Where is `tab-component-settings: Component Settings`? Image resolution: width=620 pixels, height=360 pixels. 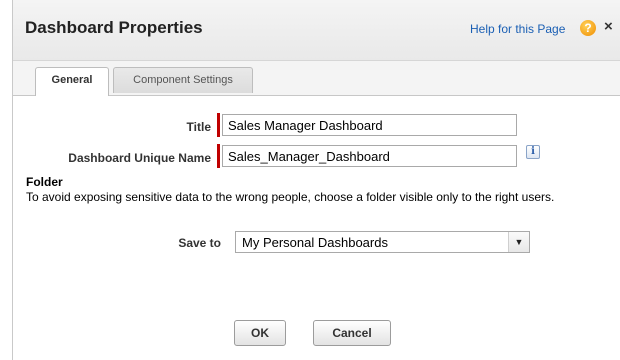 tab-component-settings: Component Settings is located at coordinates (183, 80).